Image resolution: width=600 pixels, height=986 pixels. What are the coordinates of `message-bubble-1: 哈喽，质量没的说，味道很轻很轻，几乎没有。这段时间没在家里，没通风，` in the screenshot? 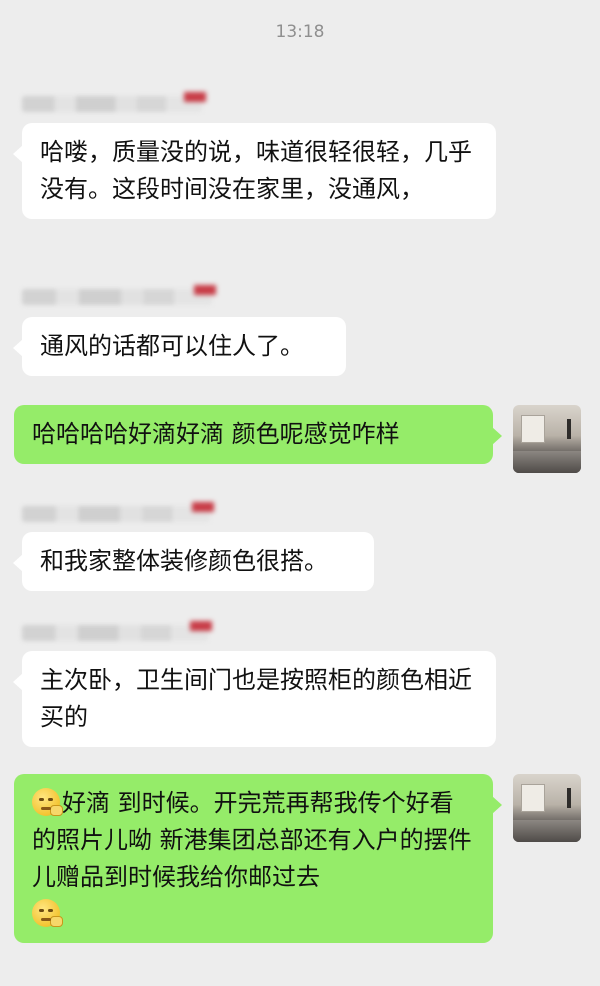 It's located at (254, 171).